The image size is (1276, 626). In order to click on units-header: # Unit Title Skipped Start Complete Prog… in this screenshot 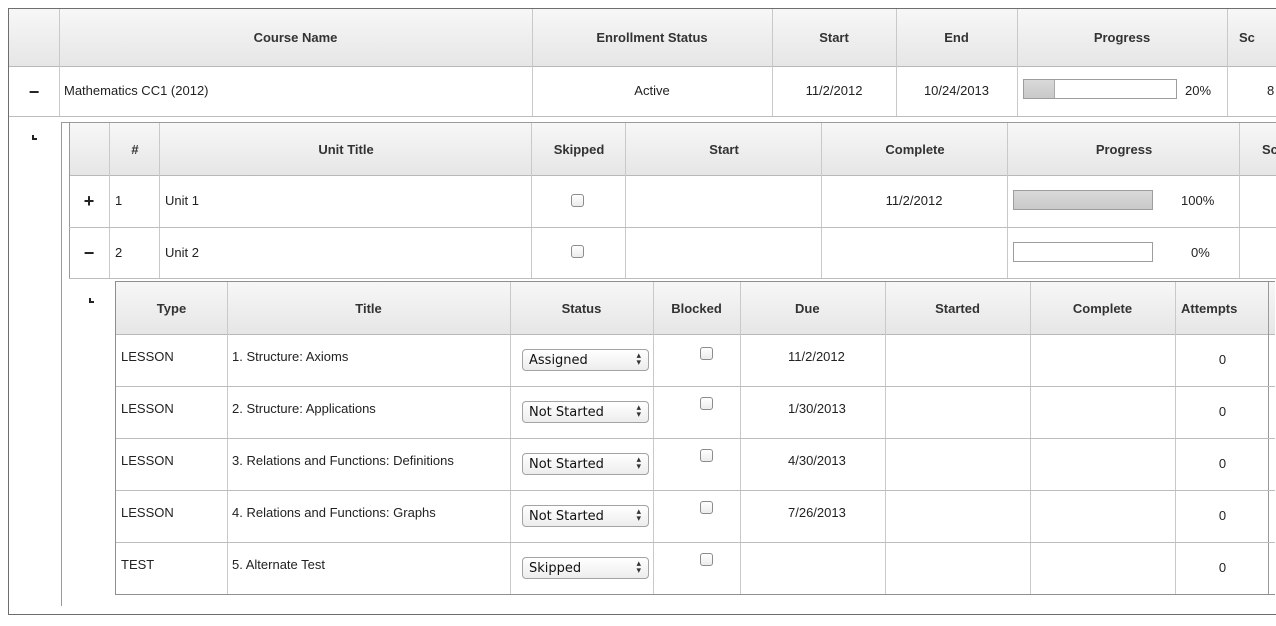, I will do `click(672, 149)`.